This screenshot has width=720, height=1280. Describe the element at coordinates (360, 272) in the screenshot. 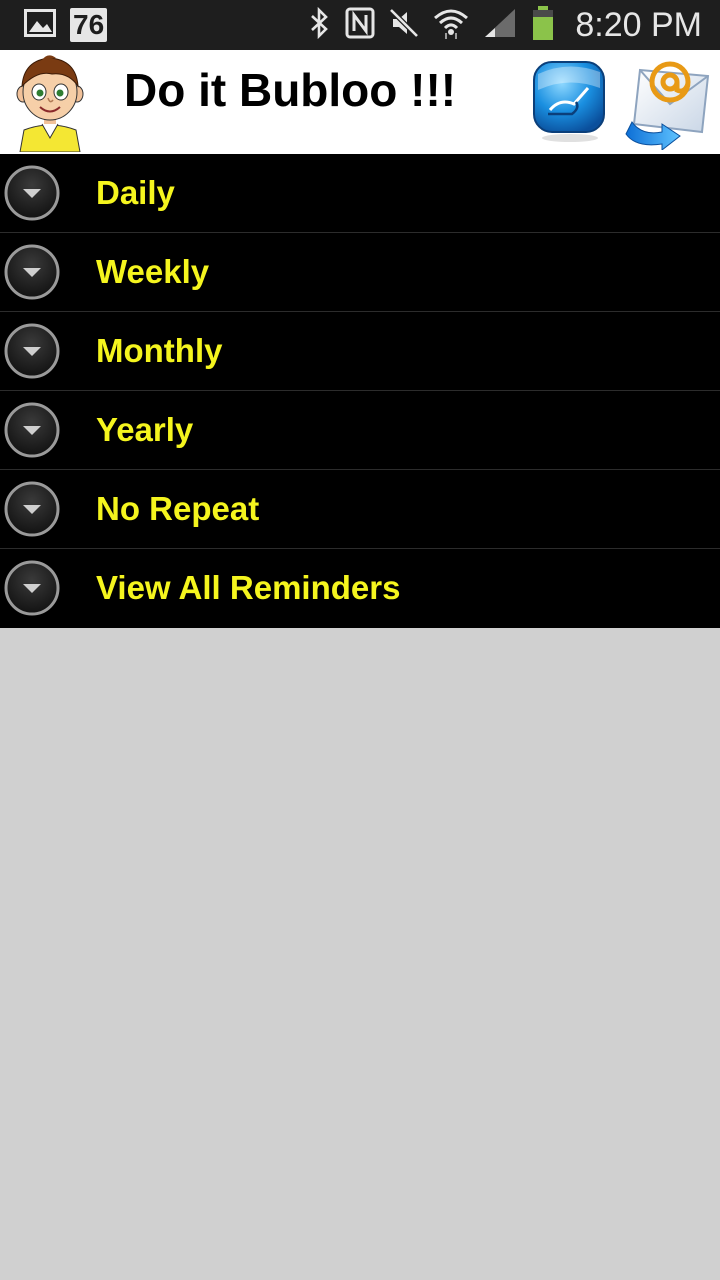

I see `menu-item-weekly: Weekly` at that location.